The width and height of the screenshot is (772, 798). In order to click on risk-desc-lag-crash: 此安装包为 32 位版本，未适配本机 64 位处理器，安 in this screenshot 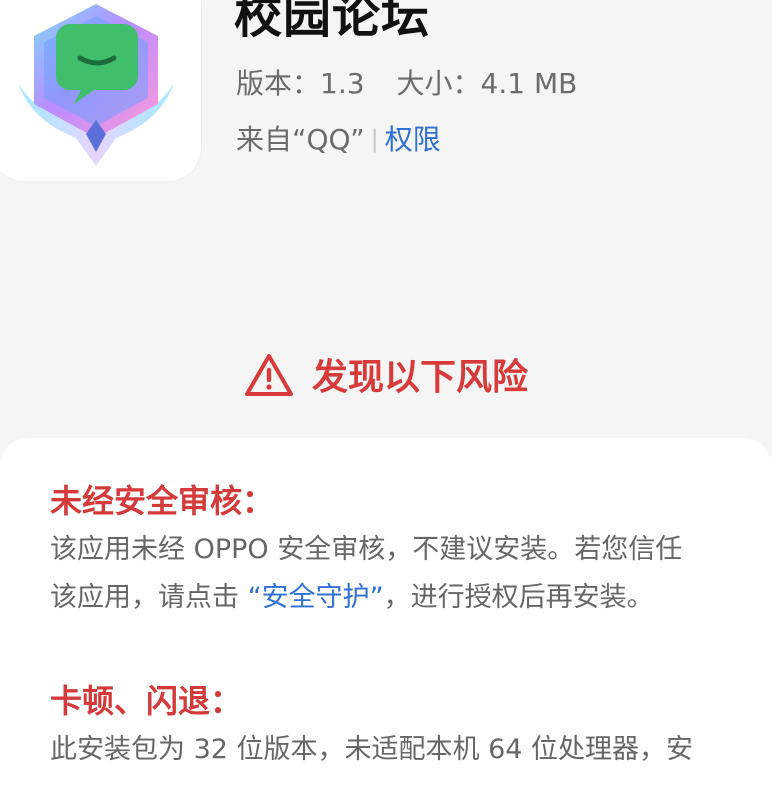, I will do `click(411, 750)`.